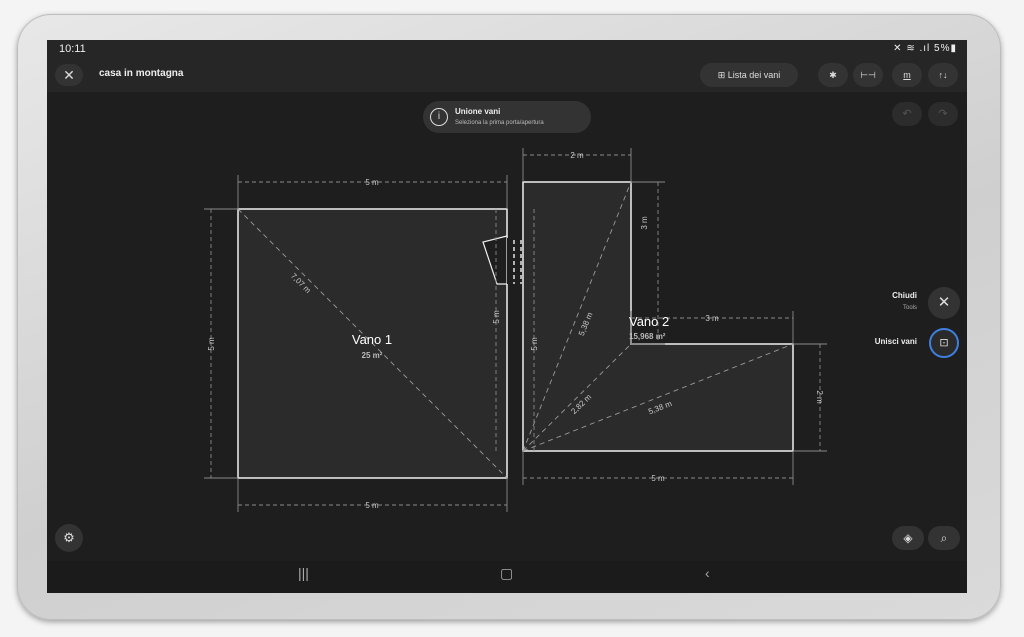 Image resolution: width=1024 pixels, height=637 pixels. What do you see at coordinates (895, 341) in the screenshot?
I see `merge-rooms-label: Unisci vani` at bounding box center [895, 341].